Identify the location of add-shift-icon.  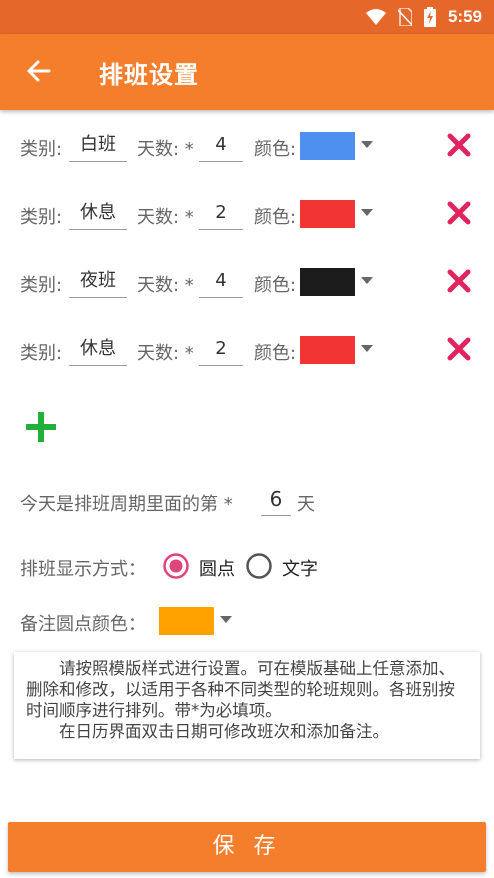
(41, 427).